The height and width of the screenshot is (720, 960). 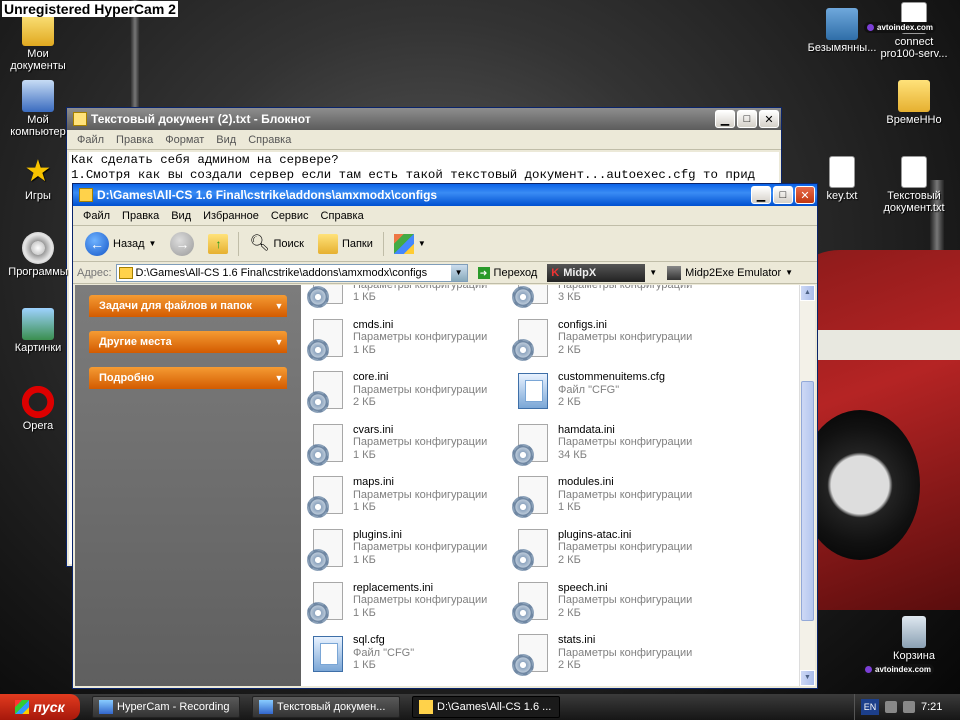 I want to click on file-item: configs.ini Параметры конфигурации 2 КБ, so click(x=608, y=337).